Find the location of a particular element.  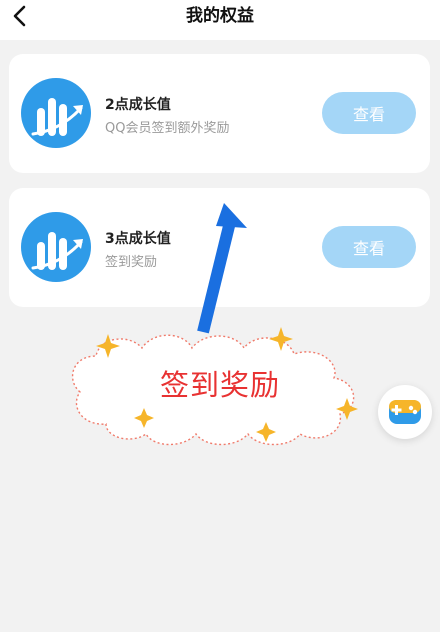

reward-subtitle: QQ会员签到额外奖励 is located at coordinates (167, 128).